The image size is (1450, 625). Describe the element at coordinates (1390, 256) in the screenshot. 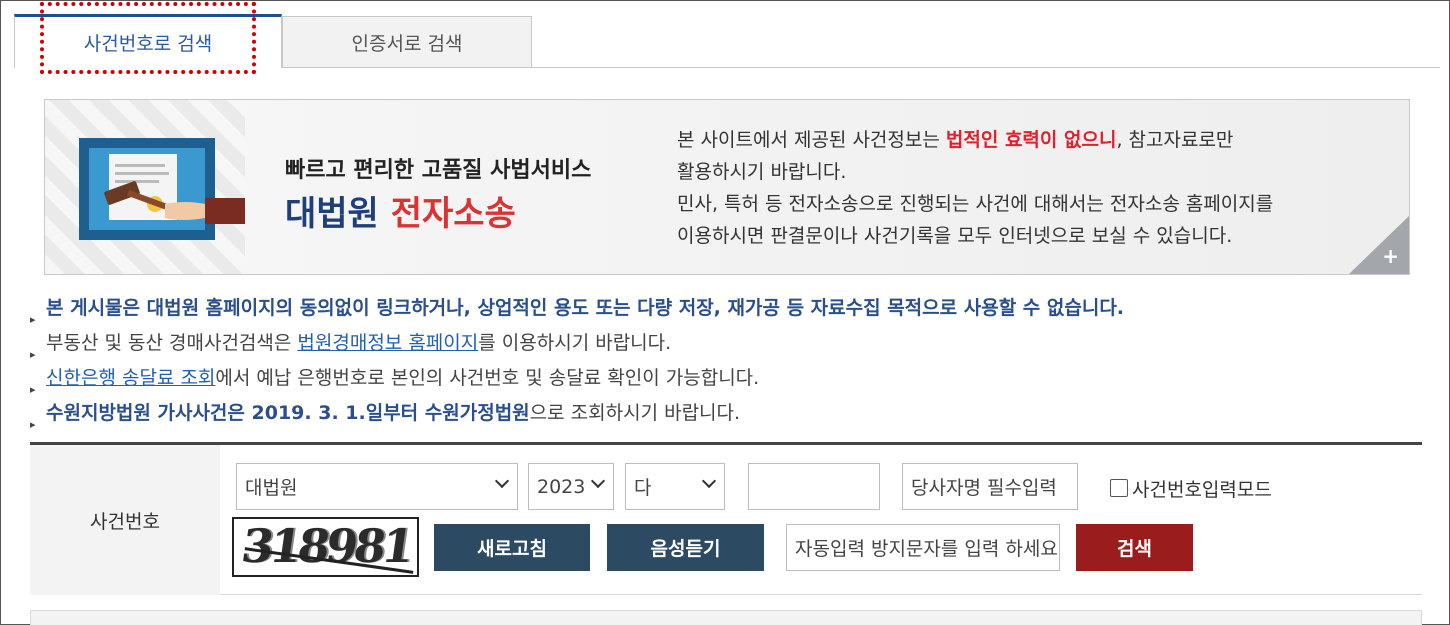

I see `plus-icon: +` at that location.